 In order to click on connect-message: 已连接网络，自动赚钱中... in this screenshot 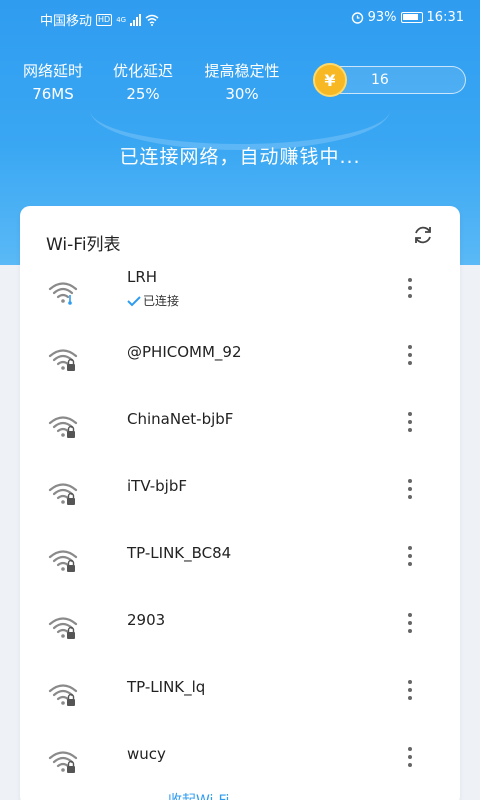, I will do `click(240, 157)`.